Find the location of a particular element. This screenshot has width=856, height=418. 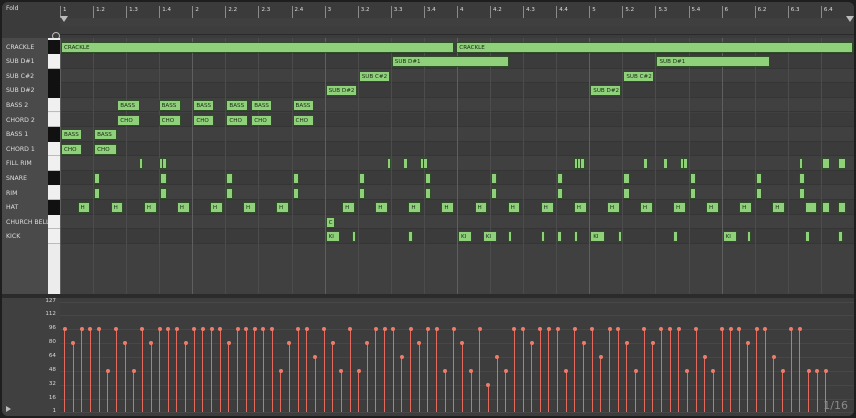

midi-note: CHO is located at coordinates (72, 149).